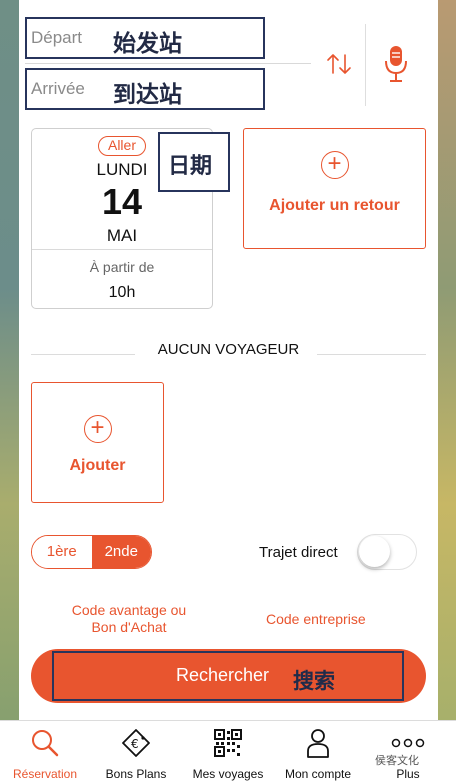 The width and height of the screenshot is (456, 782). What do you see at coordinates (228, 743) in the screenshot?
I see `qr-code-icon` at bounding box center [228, 743].